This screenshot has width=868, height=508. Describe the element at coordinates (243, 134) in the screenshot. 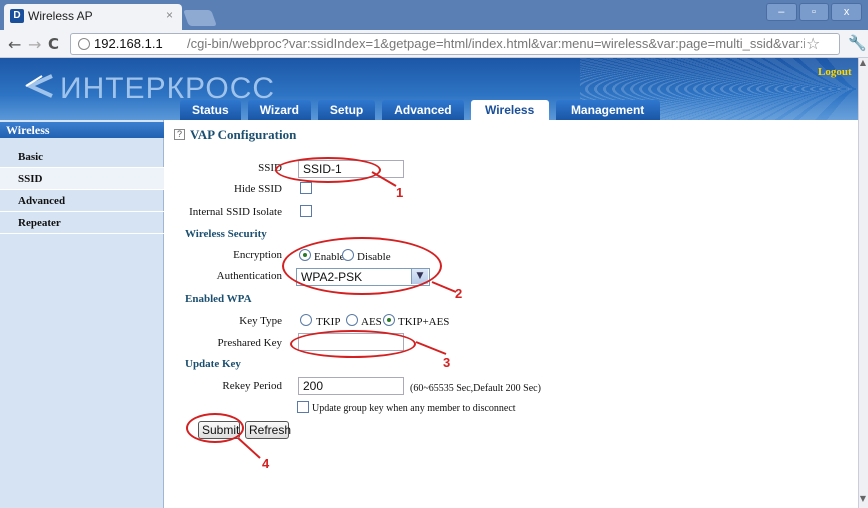

I see `page-title: VAP Configuration` at that location.